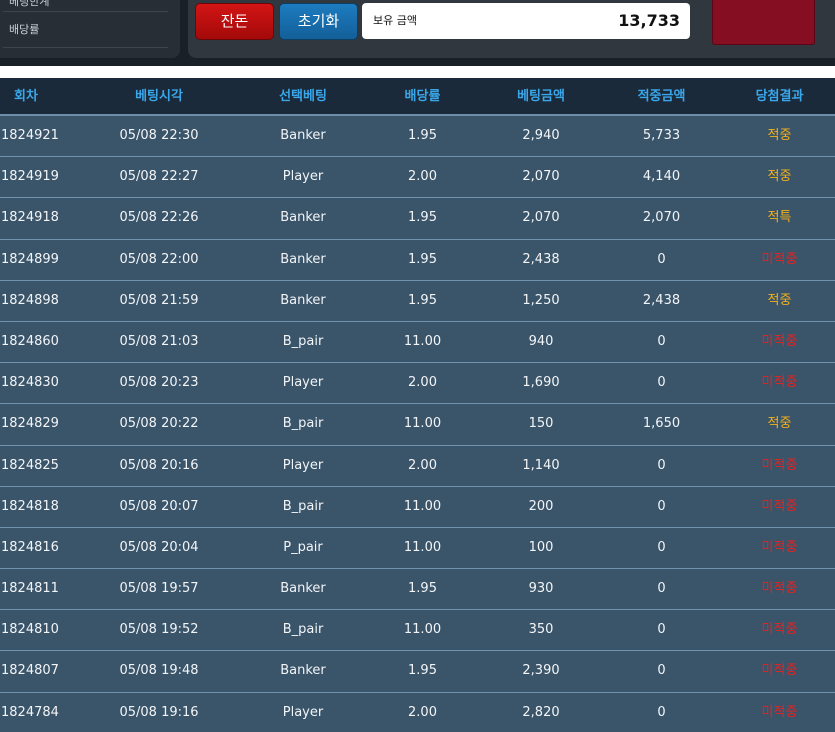 Image resolution: width=835 pixels, height=732 pixels. What do you see at coordinates (763, 22) in the screenshot?
I see `action-button` at bounding box center [763, 22].